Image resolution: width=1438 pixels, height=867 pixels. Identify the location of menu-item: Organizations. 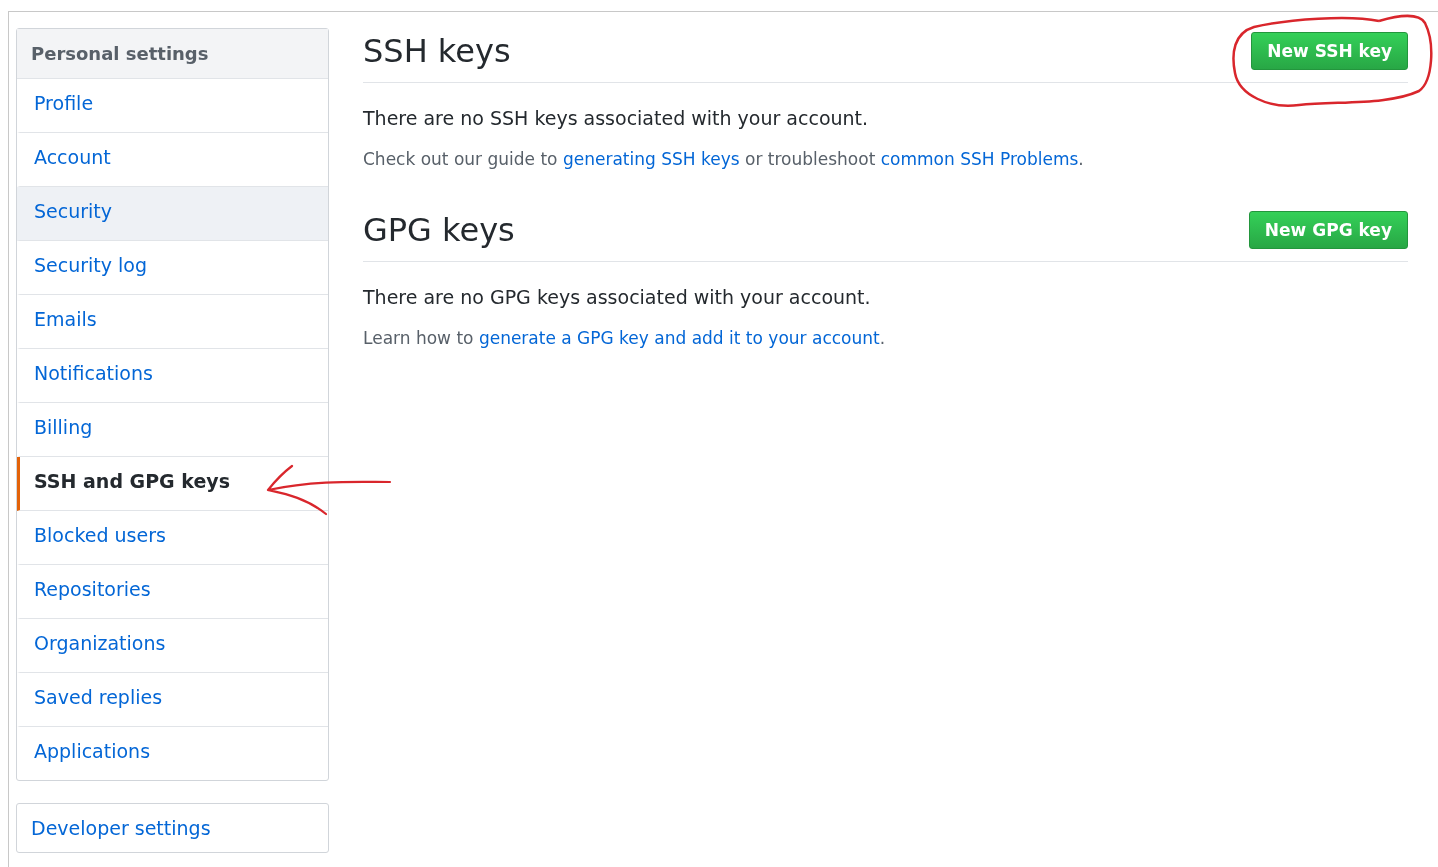
(172, 646).